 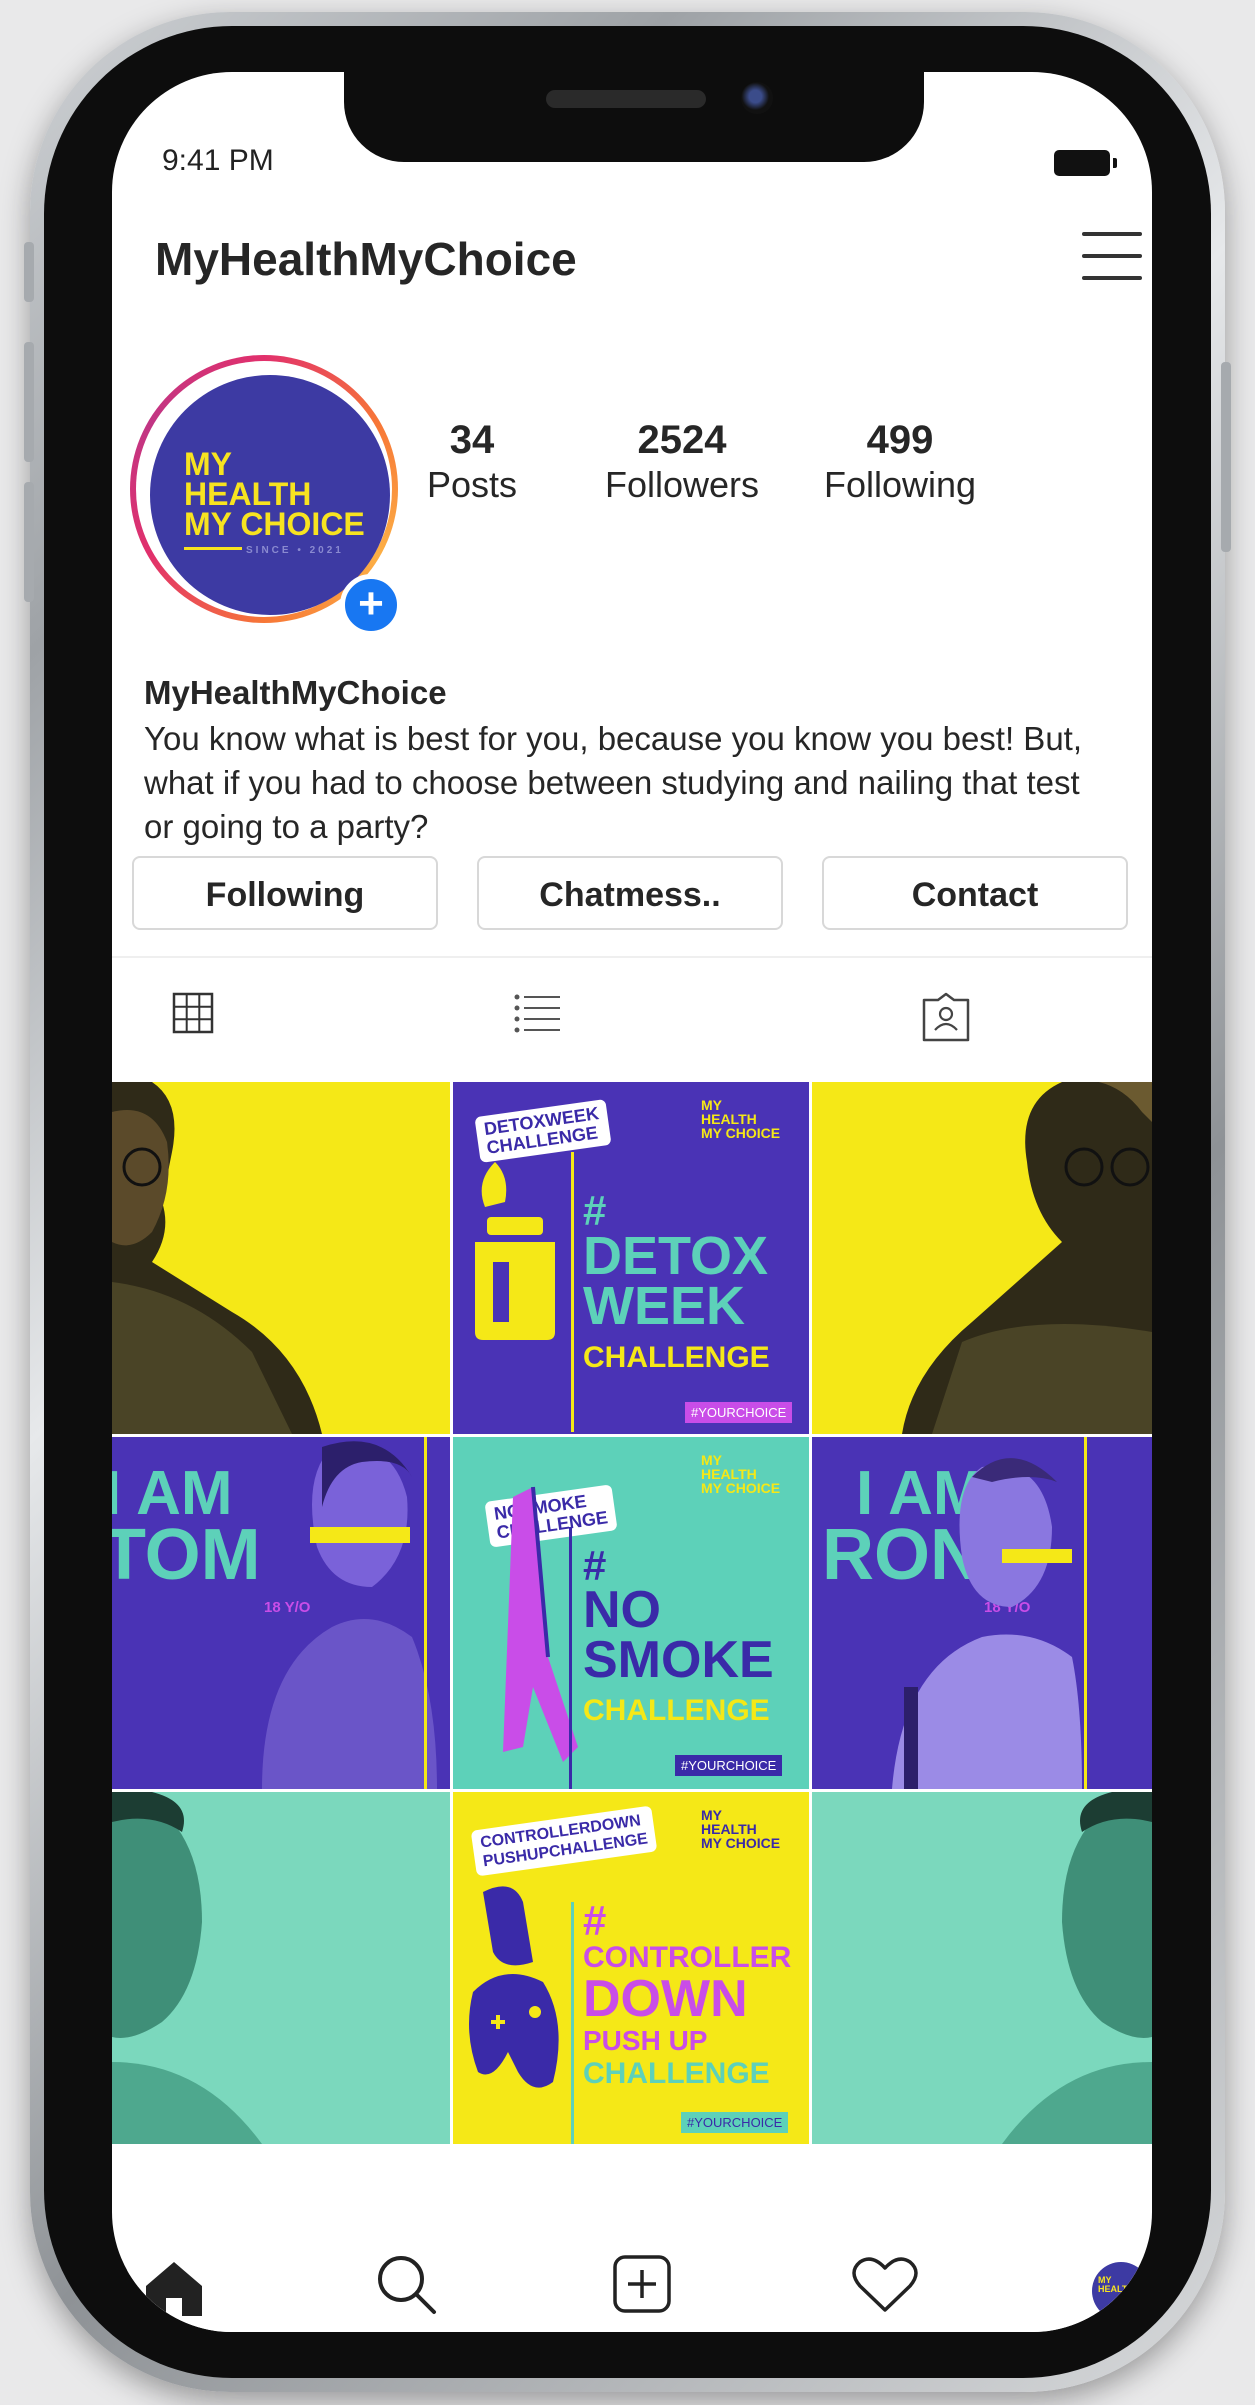 I want to click on challenge-tag: DETOXWEEK CHALLENGE, so click(x=543, y=1131).